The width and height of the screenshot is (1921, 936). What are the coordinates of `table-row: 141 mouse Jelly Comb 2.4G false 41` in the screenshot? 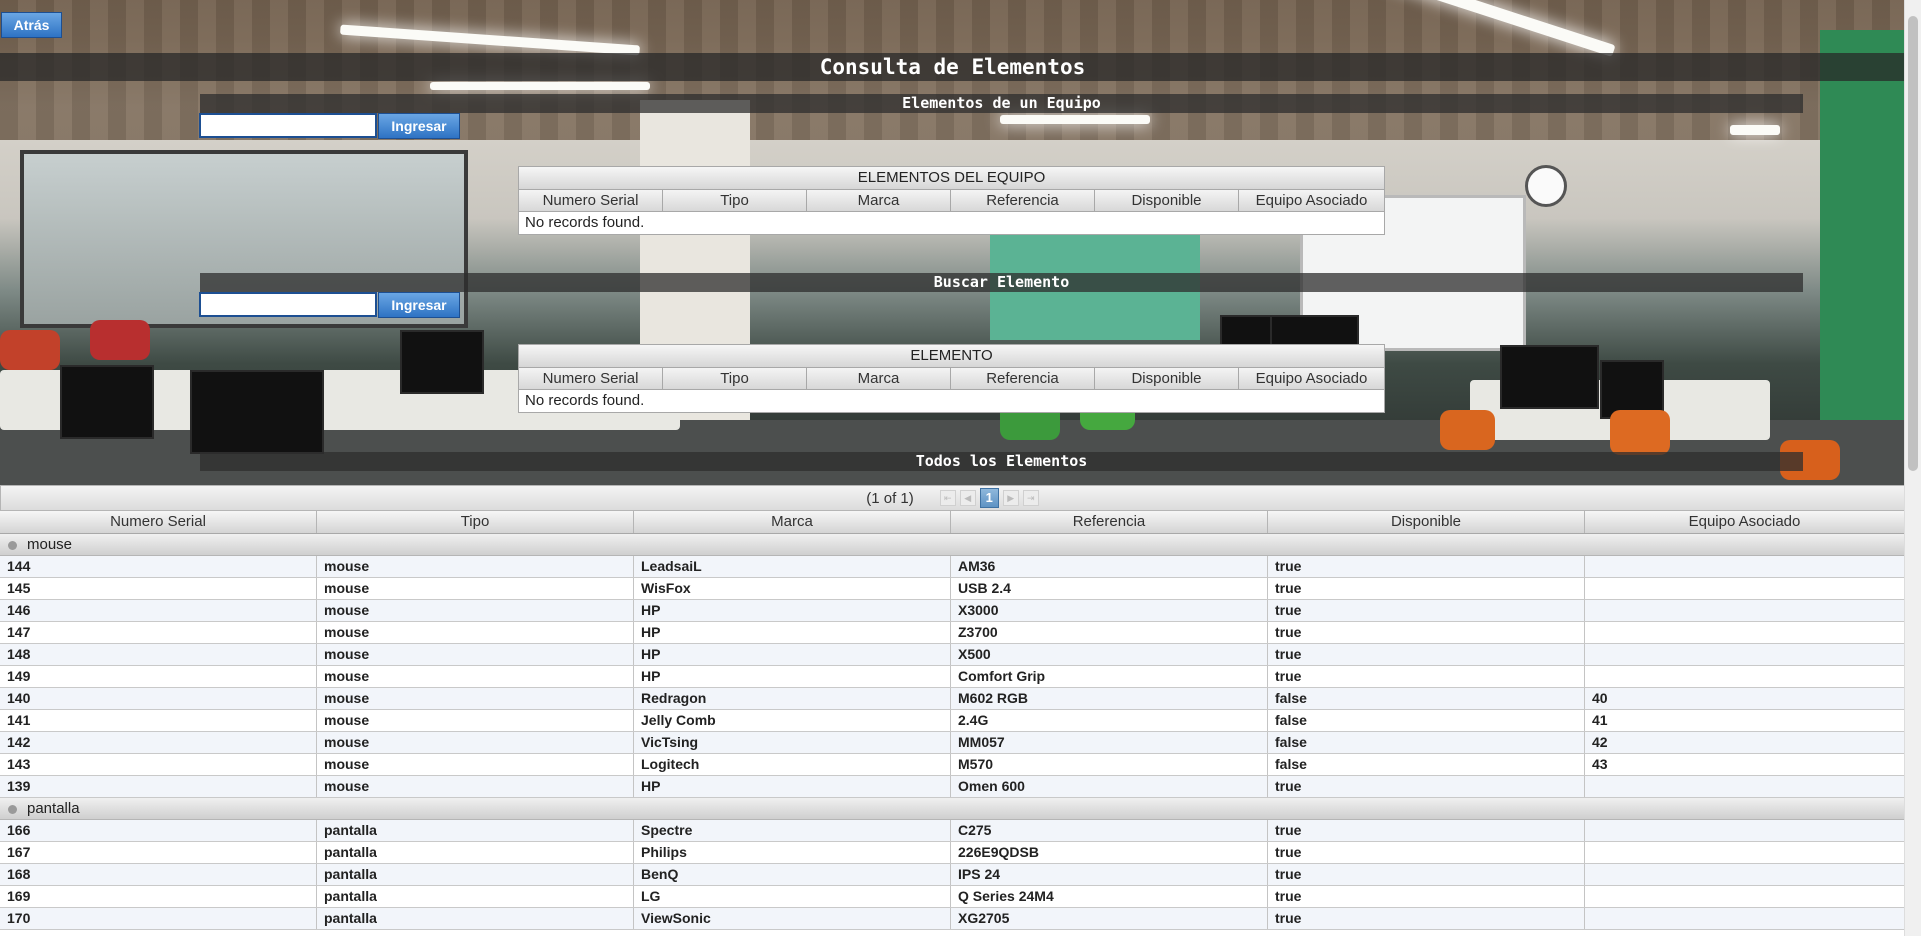 It's located at (952, 721).